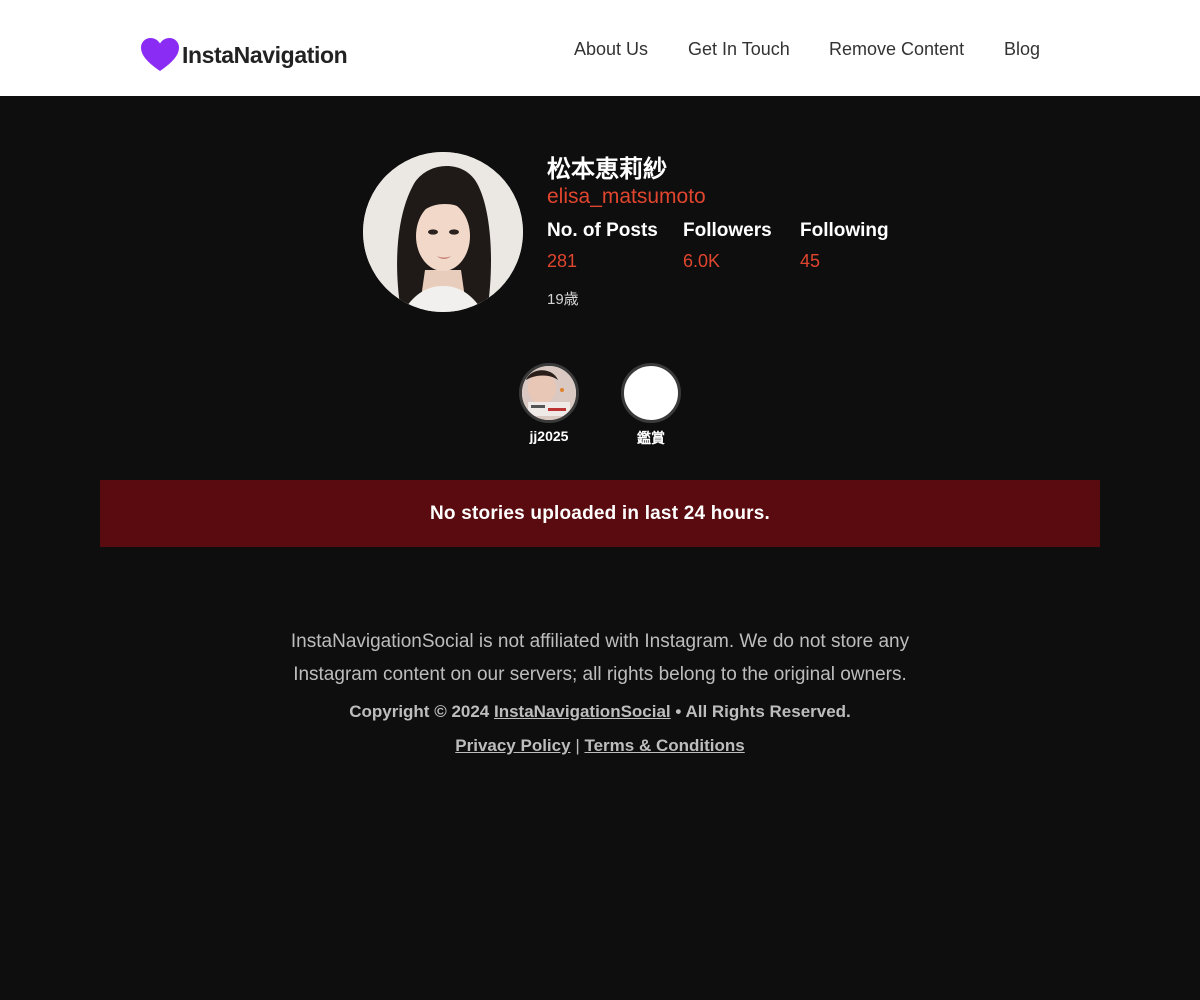  Describe the element at coordinates (602, 246) in the screenshot. I see `stat-posts: No. of Posts 281` at that location.